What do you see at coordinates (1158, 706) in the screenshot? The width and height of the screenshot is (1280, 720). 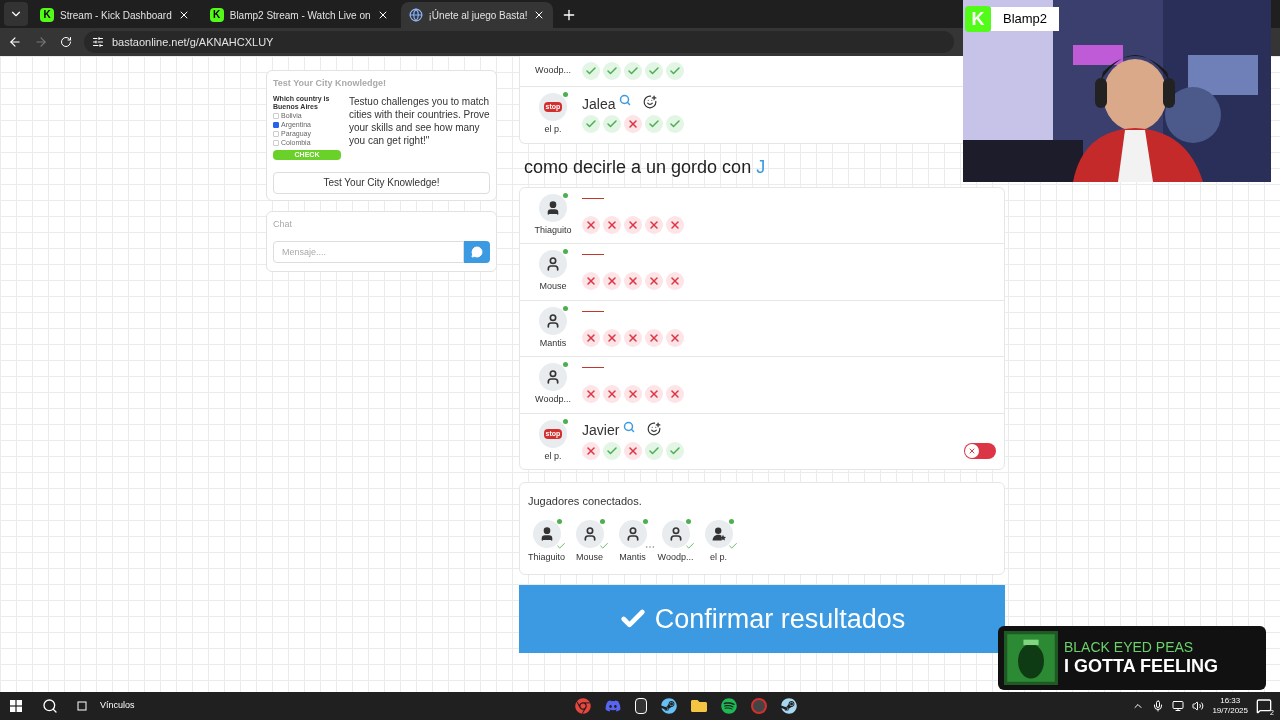 I see `microphone-icon` at bounding box center [1158, 706].